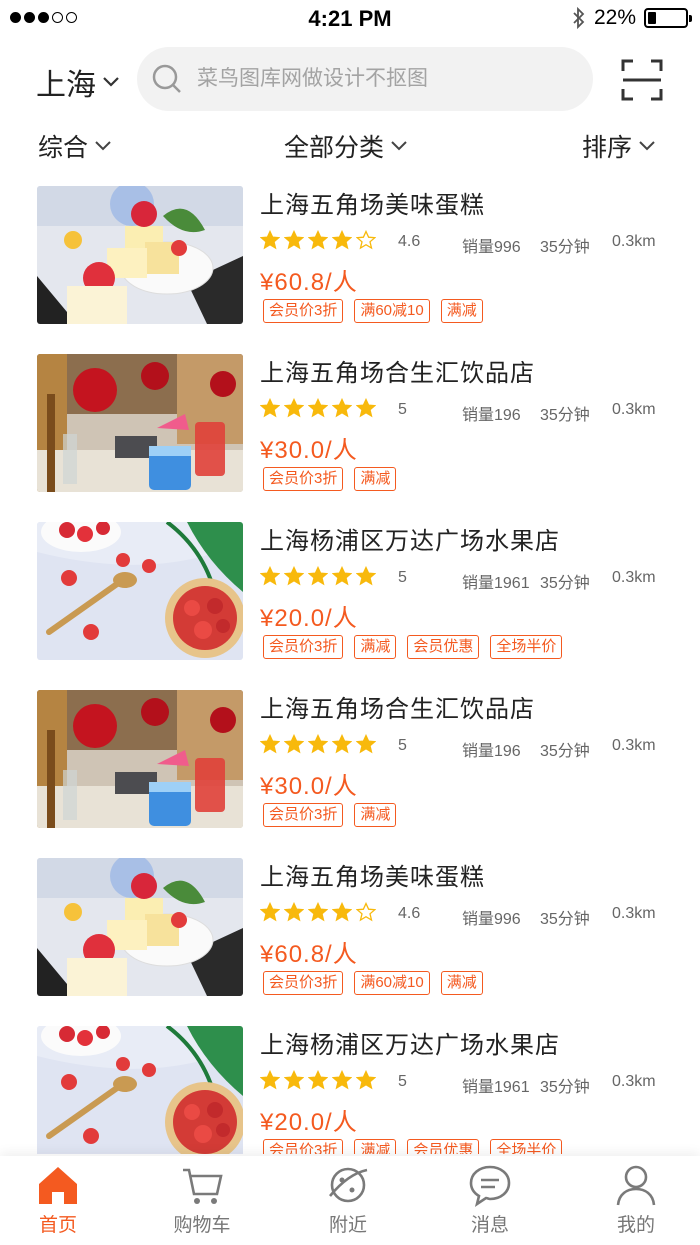 The image size is (700, 1245). I want to click on message-icon, so click(490, 1185).